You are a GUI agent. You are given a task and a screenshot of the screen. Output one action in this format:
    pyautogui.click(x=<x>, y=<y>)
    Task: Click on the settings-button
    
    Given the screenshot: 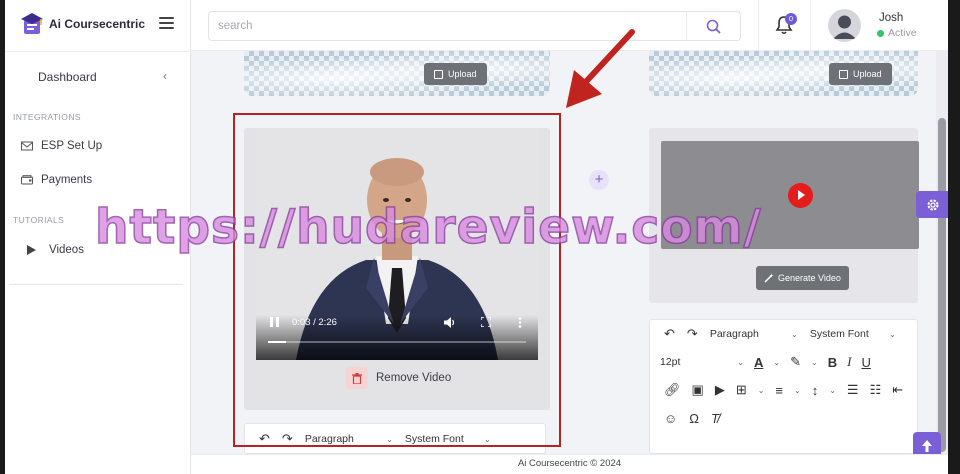 What is the action you would take?
    pyautogui.click(x=932, y=204)
    